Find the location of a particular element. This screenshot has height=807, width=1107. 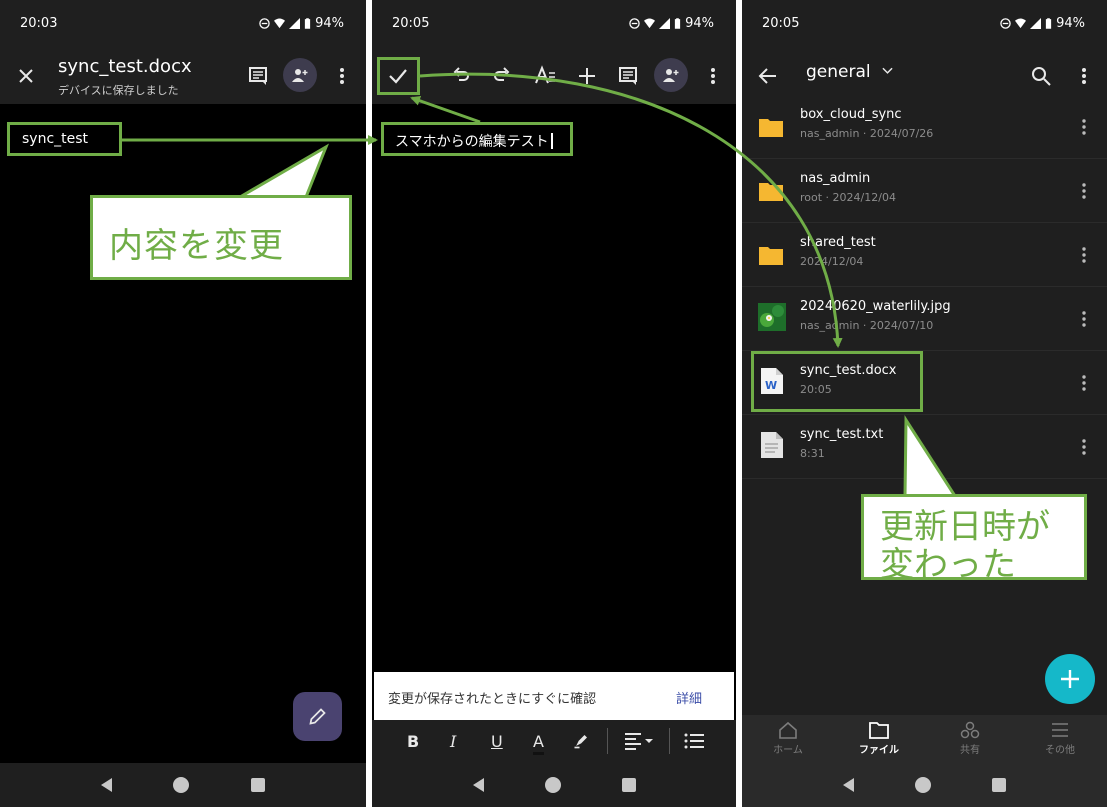

tab-label: ファイル is located at coordinates (879, 750).